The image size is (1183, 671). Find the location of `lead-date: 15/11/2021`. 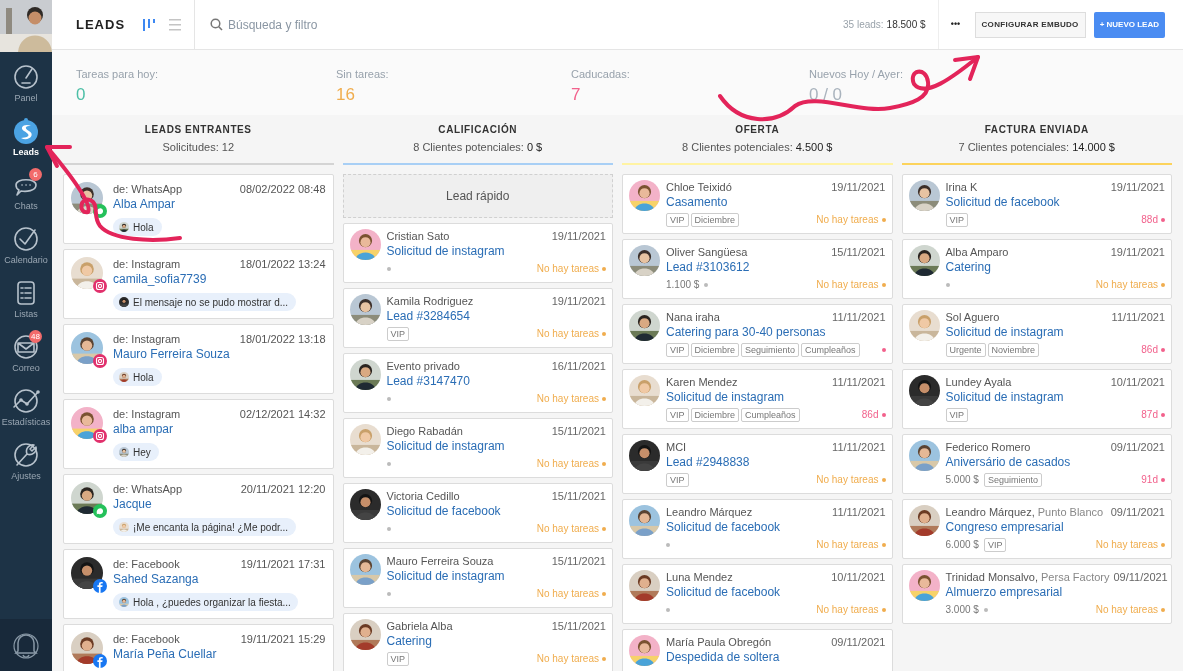

lead-date: 15/11/2021 is located at coordinates (578, 496).